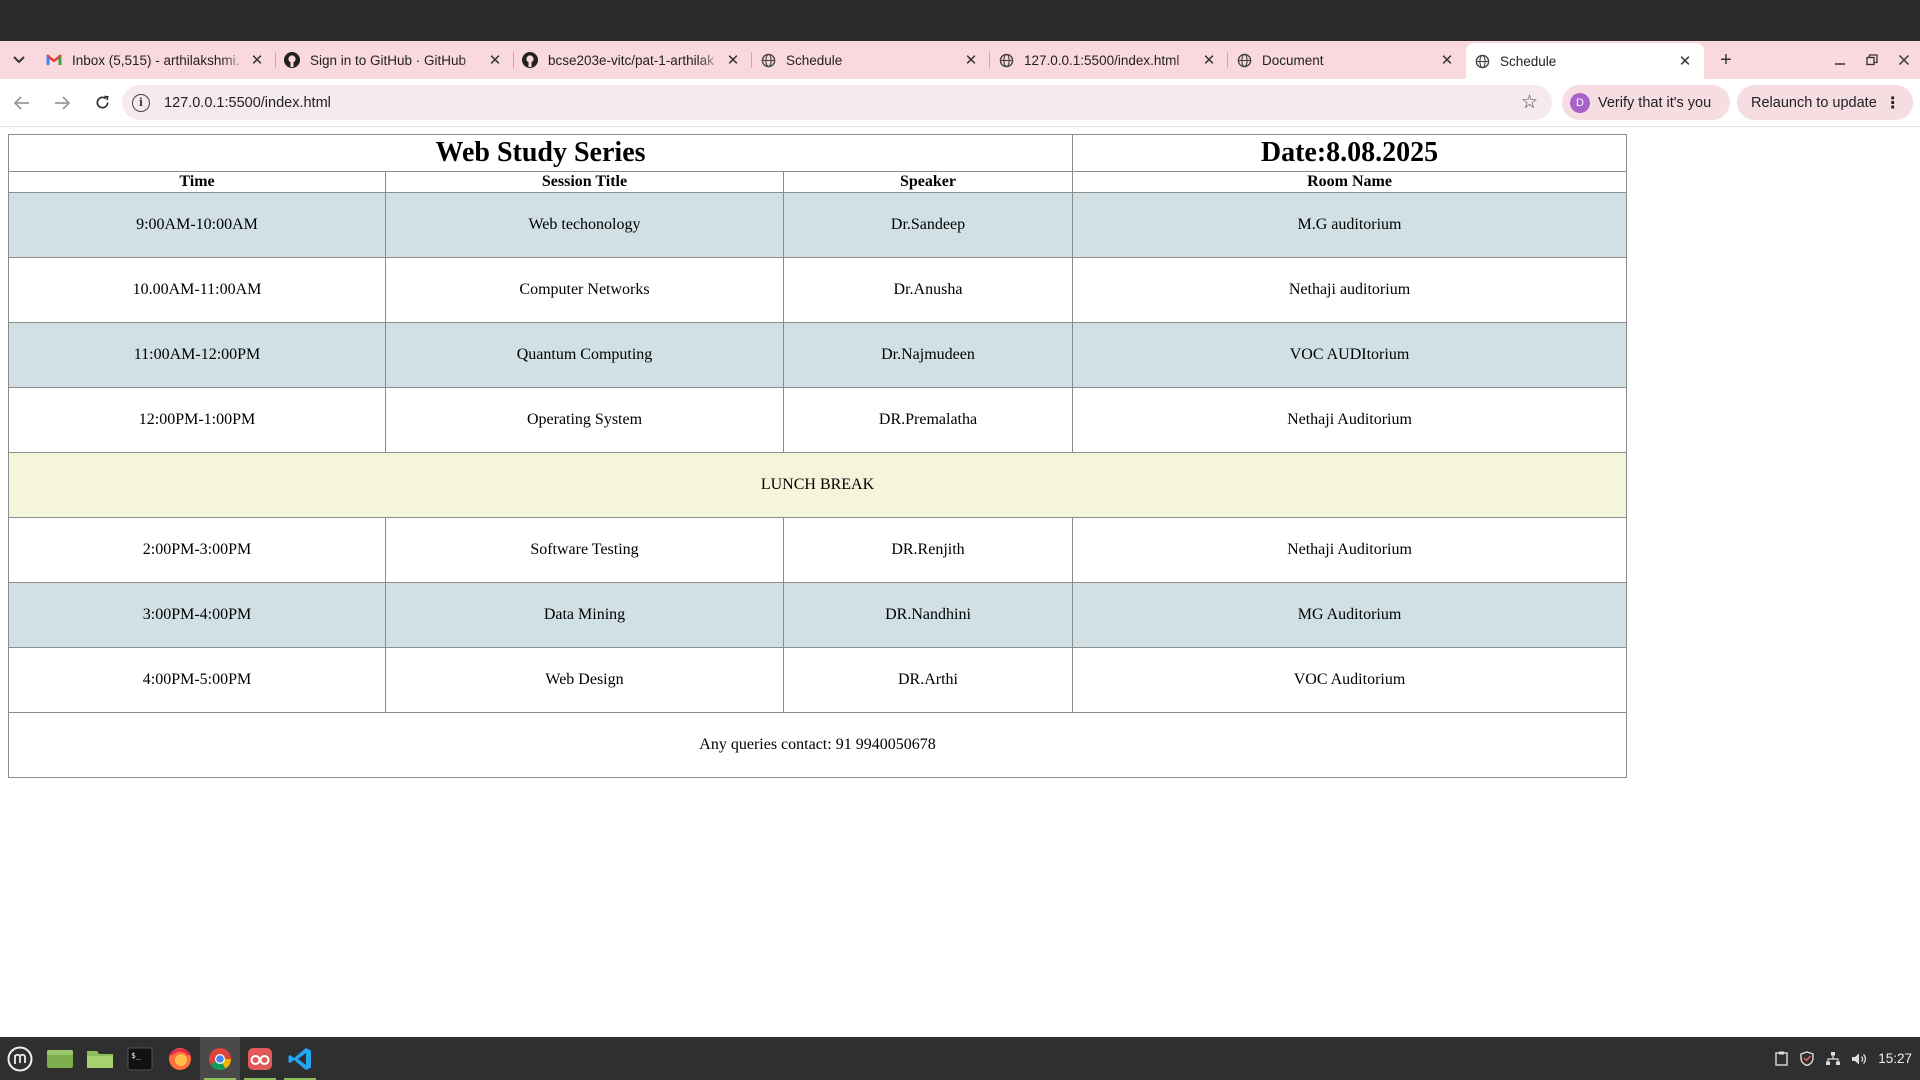  I want to click on close-icon, so click(1904, 60).